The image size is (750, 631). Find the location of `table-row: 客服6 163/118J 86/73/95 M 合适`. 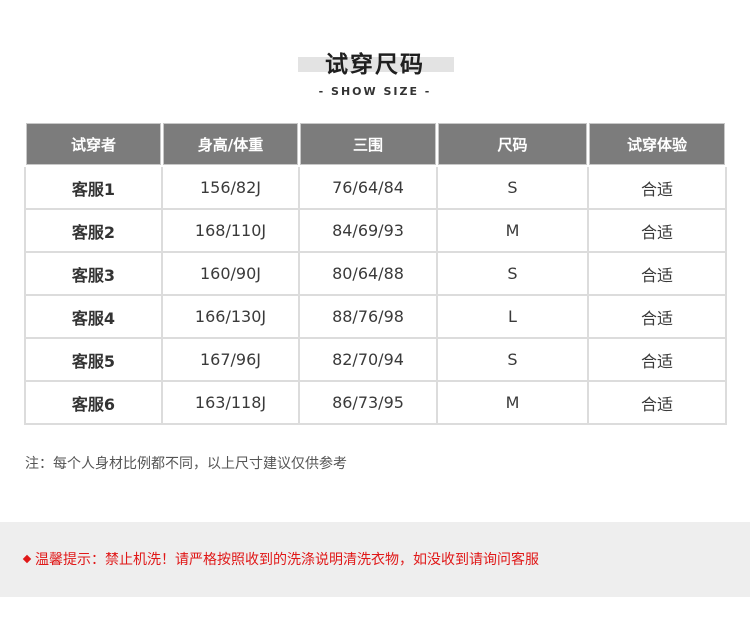

table-row: 客服6 163/118J 86/73/95 M 合适 is located at coordinates (375, 403).